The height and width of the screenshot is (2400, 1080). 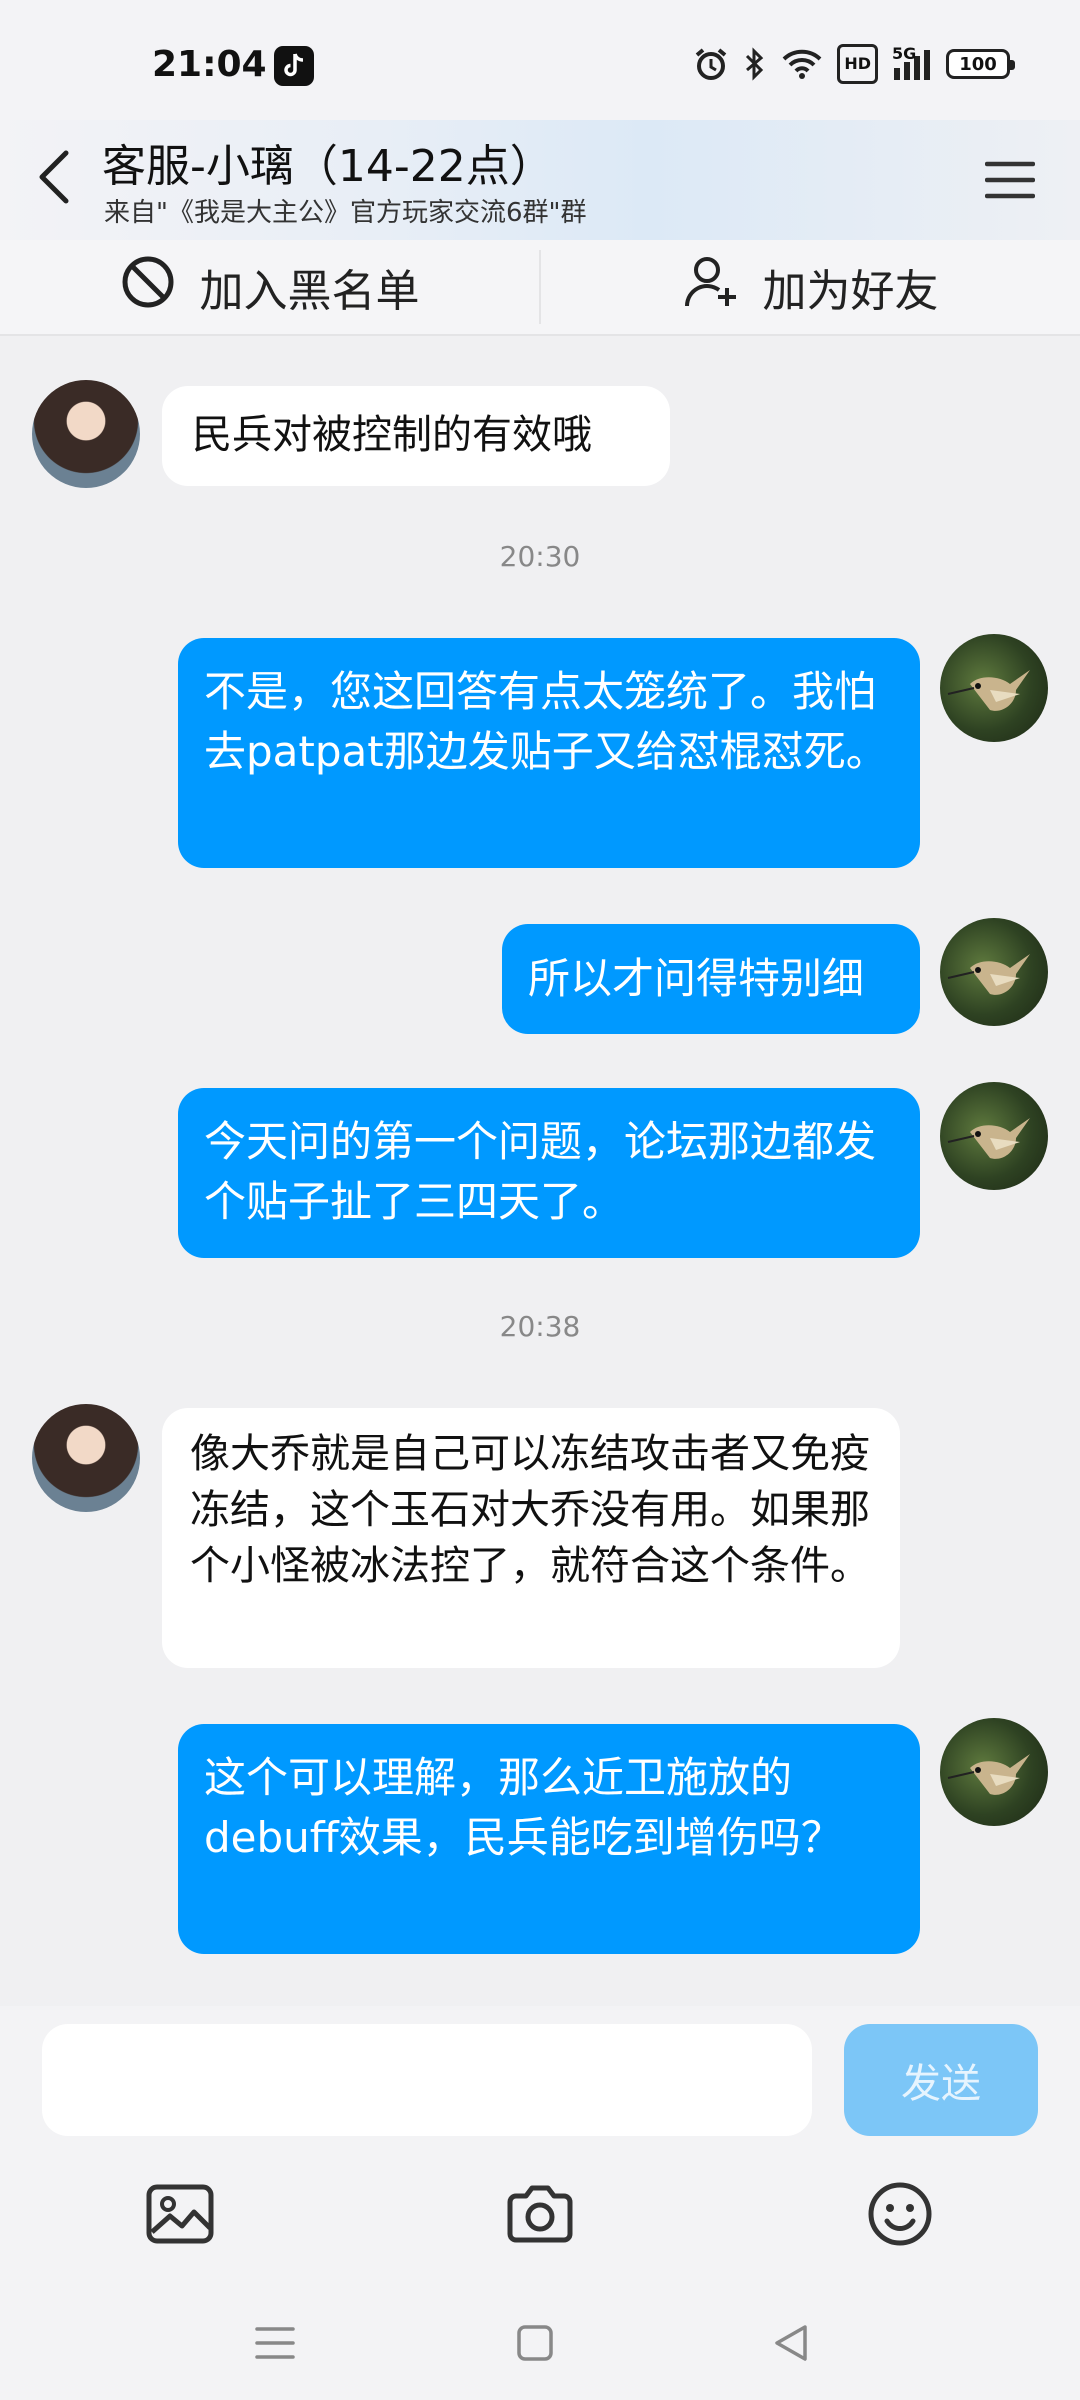 I want to click on battery-level: 100, so click(x=980, y=64).